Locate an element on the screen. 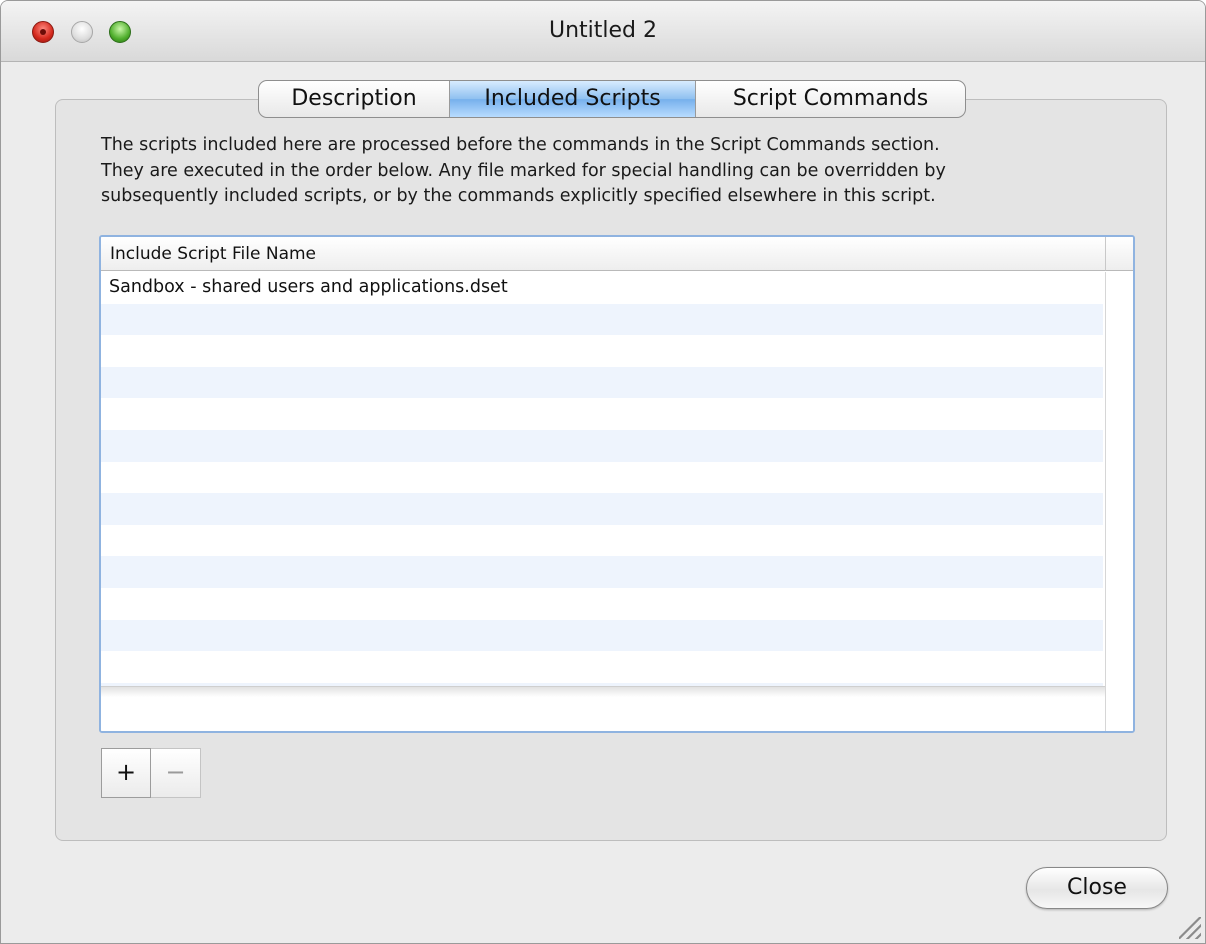 This screenshot has height=944, width=1206. window-title: Untitled 2 is located at coordinates (602, 30).